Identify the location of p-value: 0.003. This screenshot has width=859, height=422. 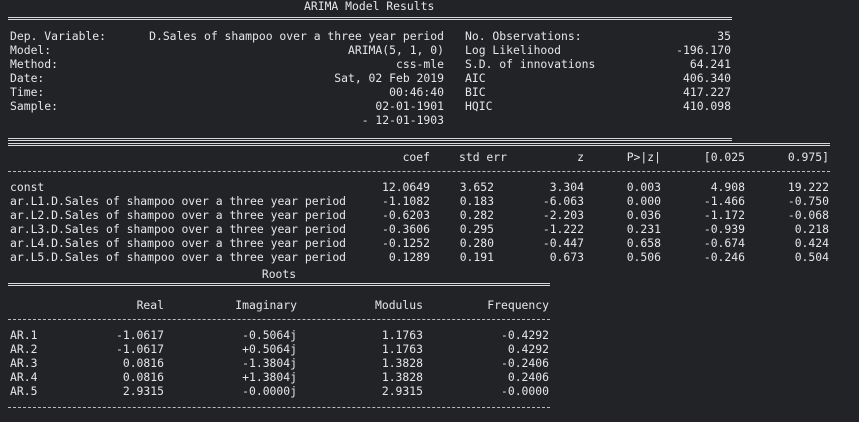
(643, 187).